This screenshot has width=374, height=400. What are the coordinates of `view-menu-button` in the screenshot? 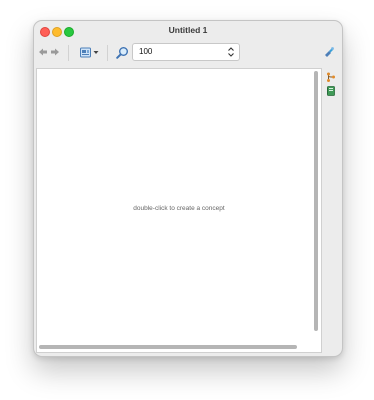 It's located at (89, 52).